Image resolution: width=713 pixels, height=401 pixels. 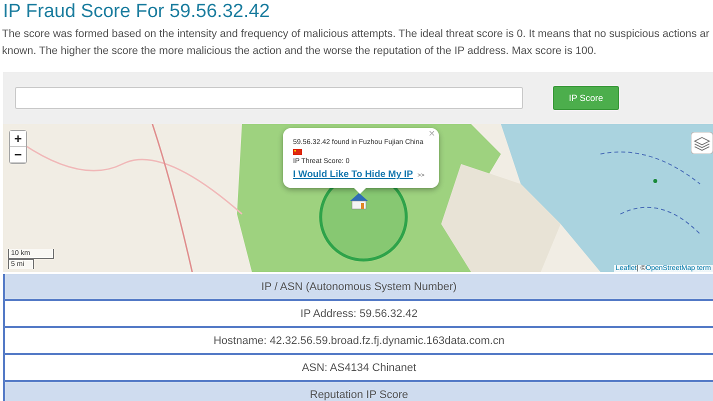 I want to click on description-line: The score was formed based on the intensity and frequency of malicious attempts. The ideal threat score is 0. It means that no suspicious actions ar, so click(x=356, y=34).